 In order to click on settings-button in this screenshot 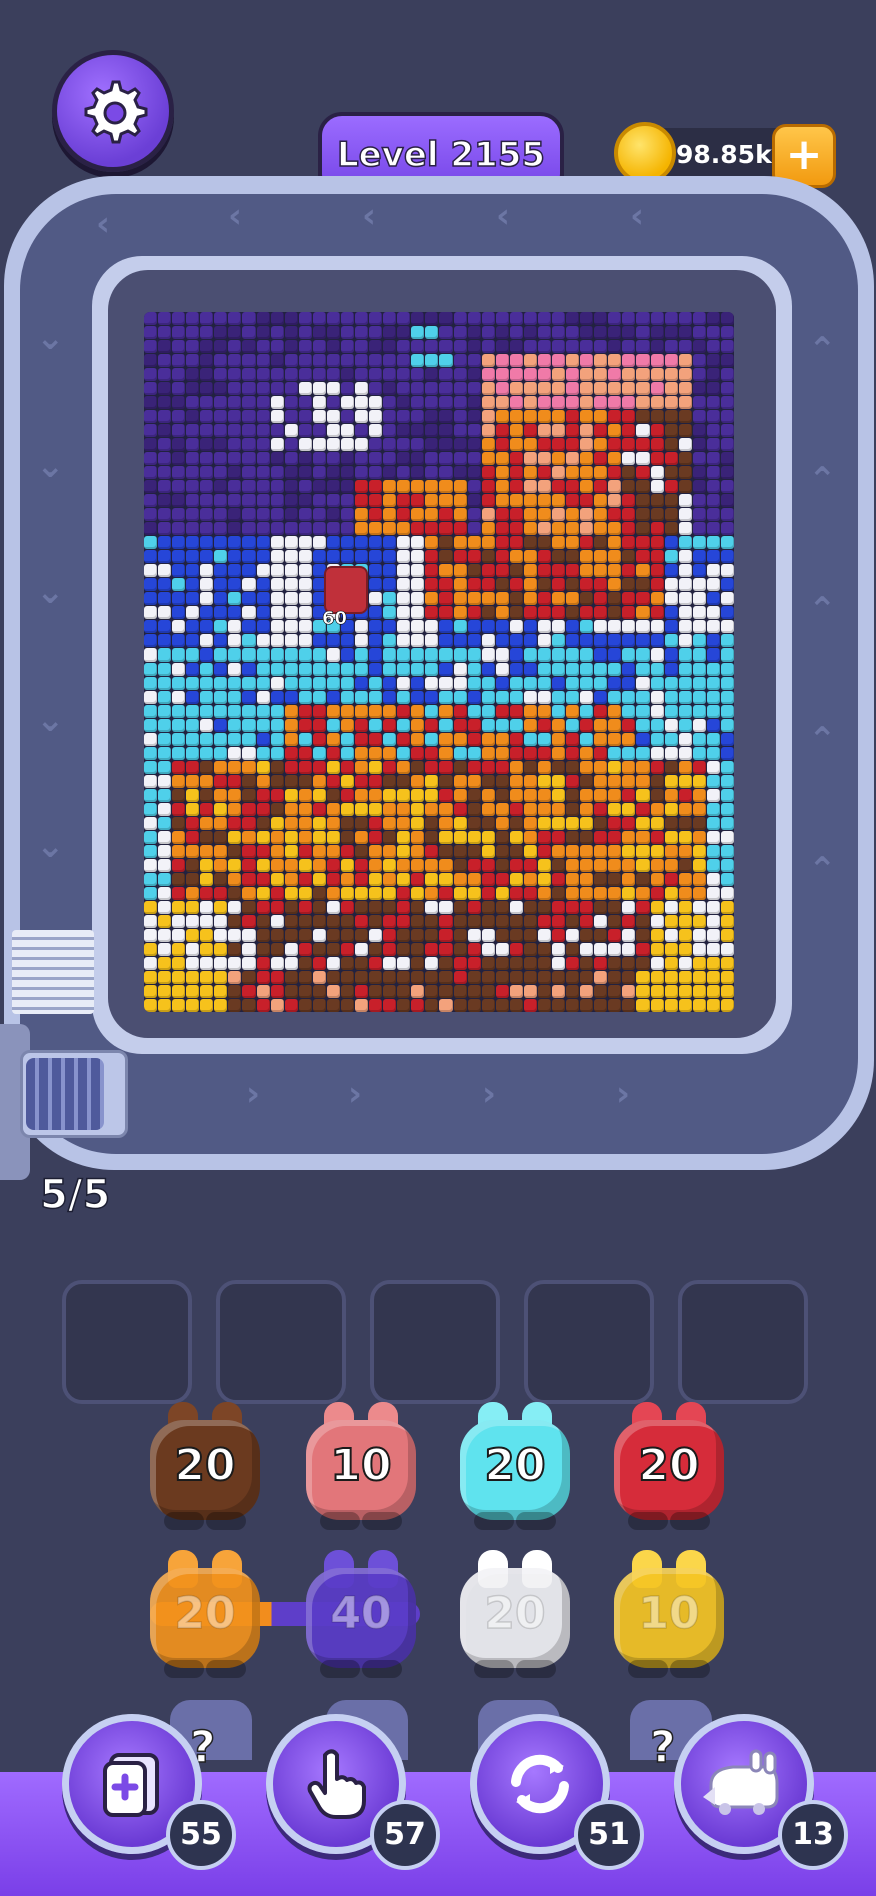, I will do `click(113, 111)`.